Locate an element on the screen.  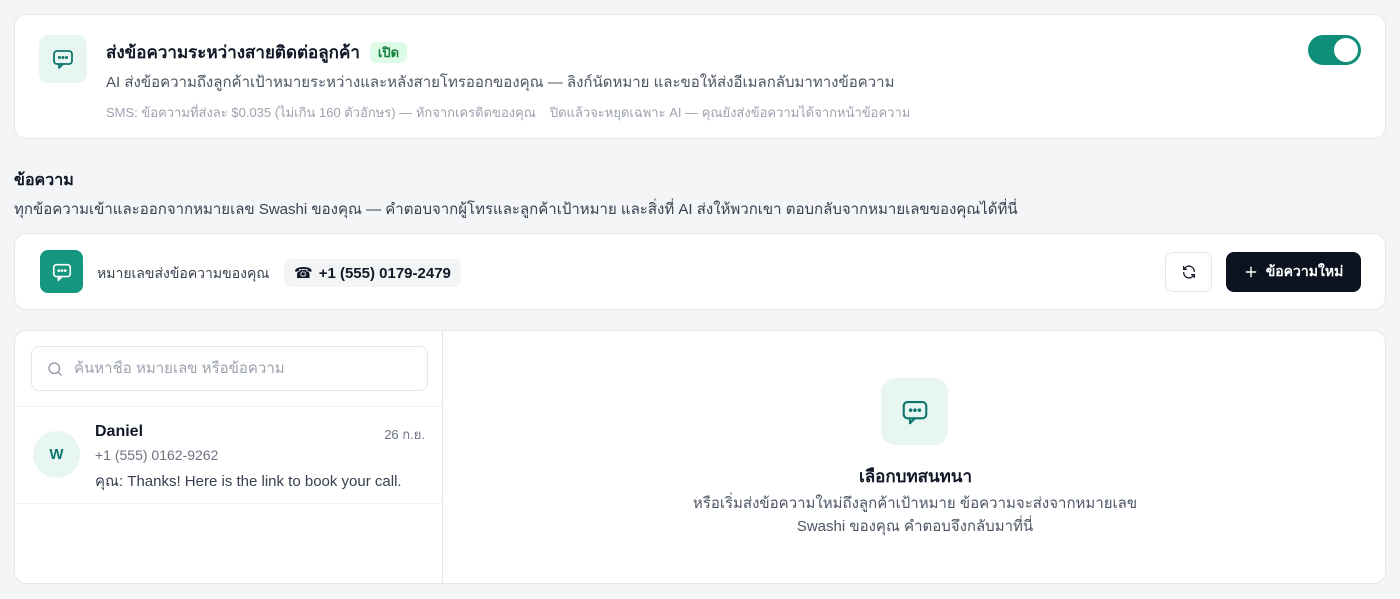
ai-messaging-toggle is located at coordinates (1334, 50).